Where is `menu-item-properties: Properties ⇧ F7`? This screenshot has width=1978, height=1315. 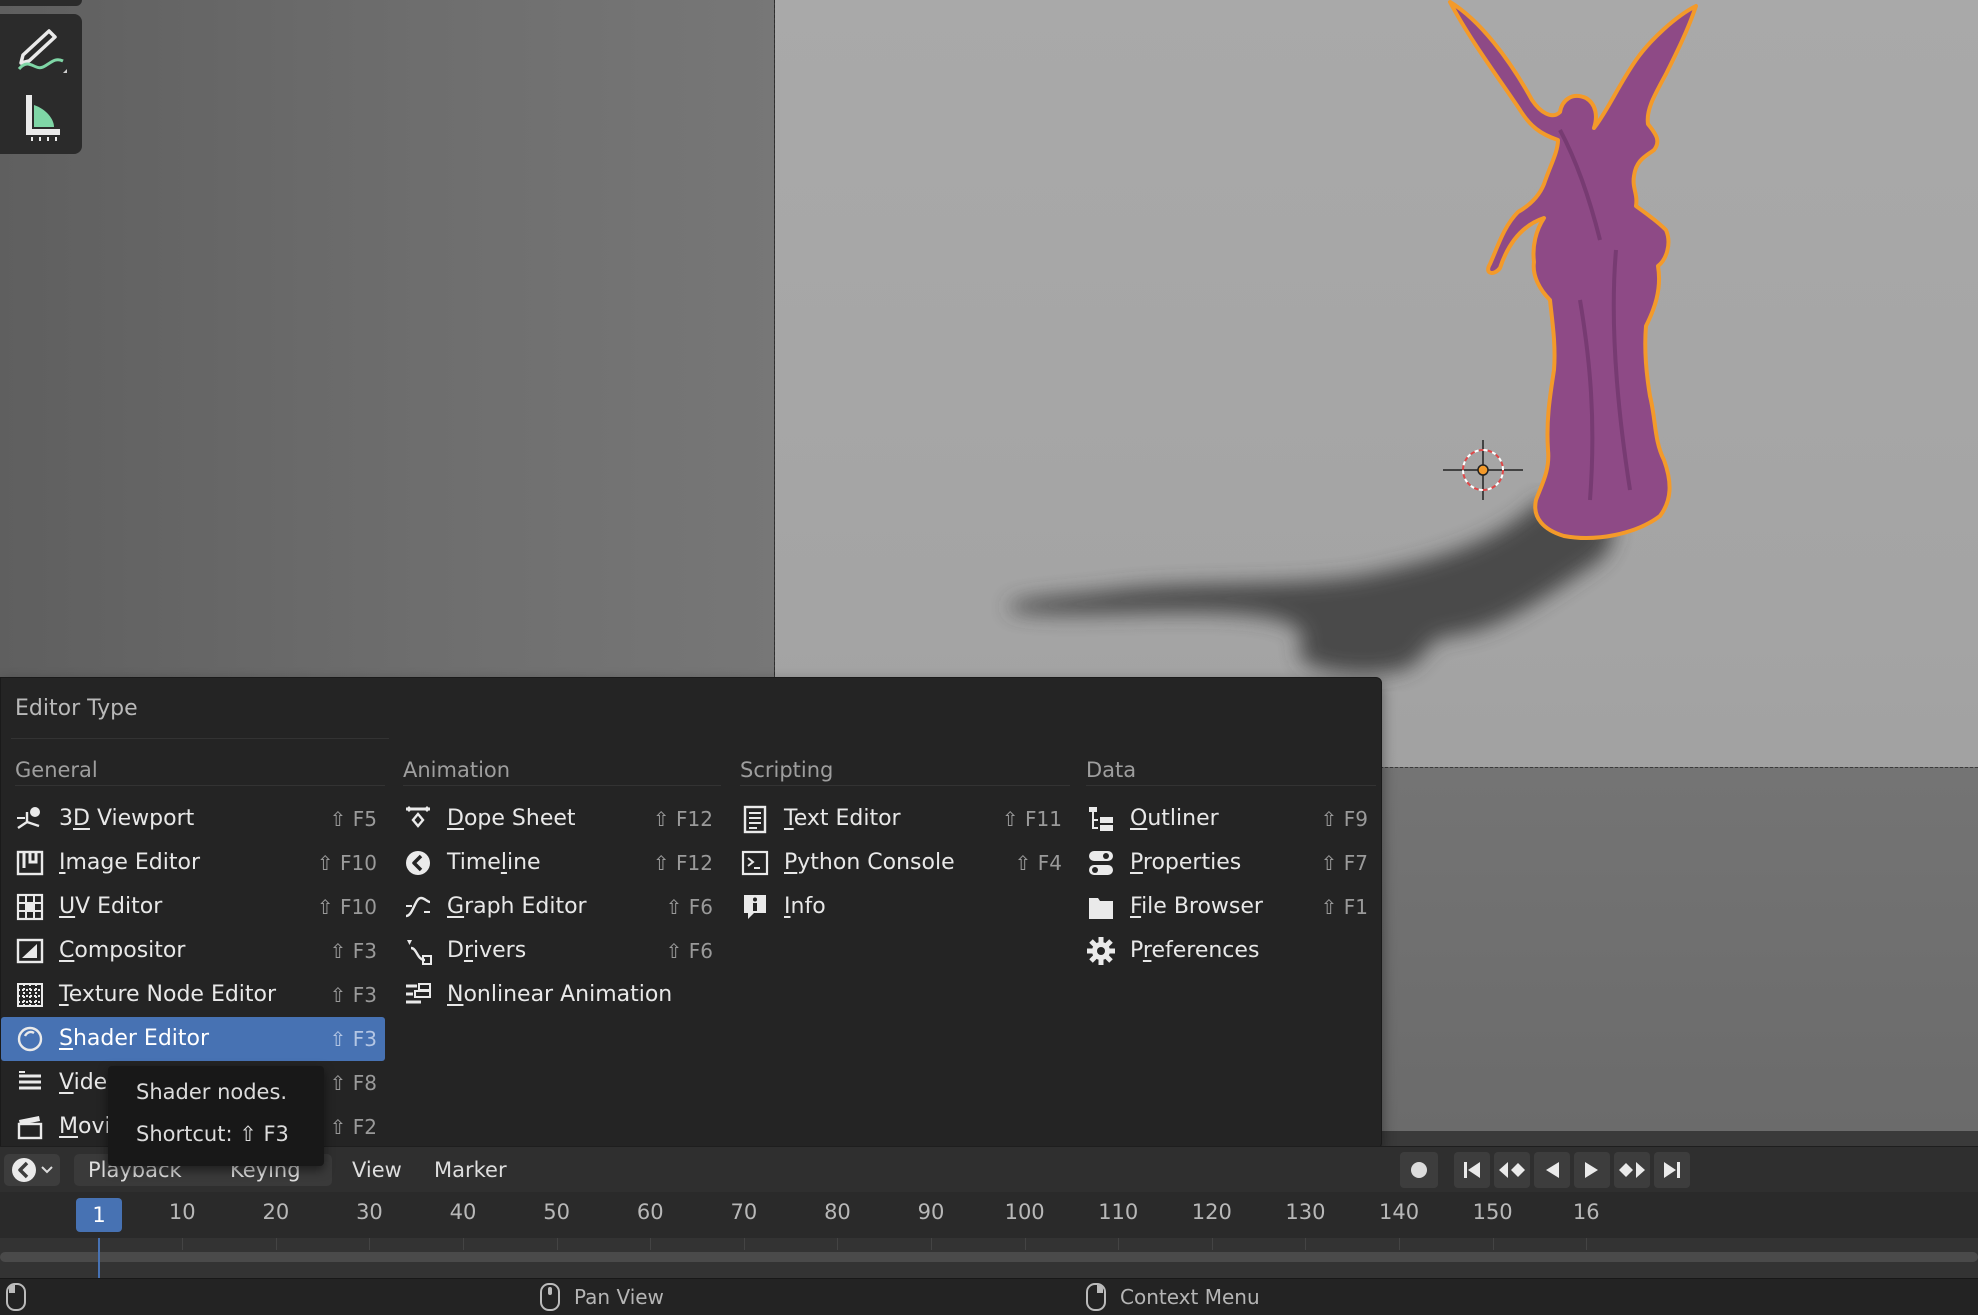 menu-item-properties: Properties ⇧ F7 is located at coordinates (1224, 863).